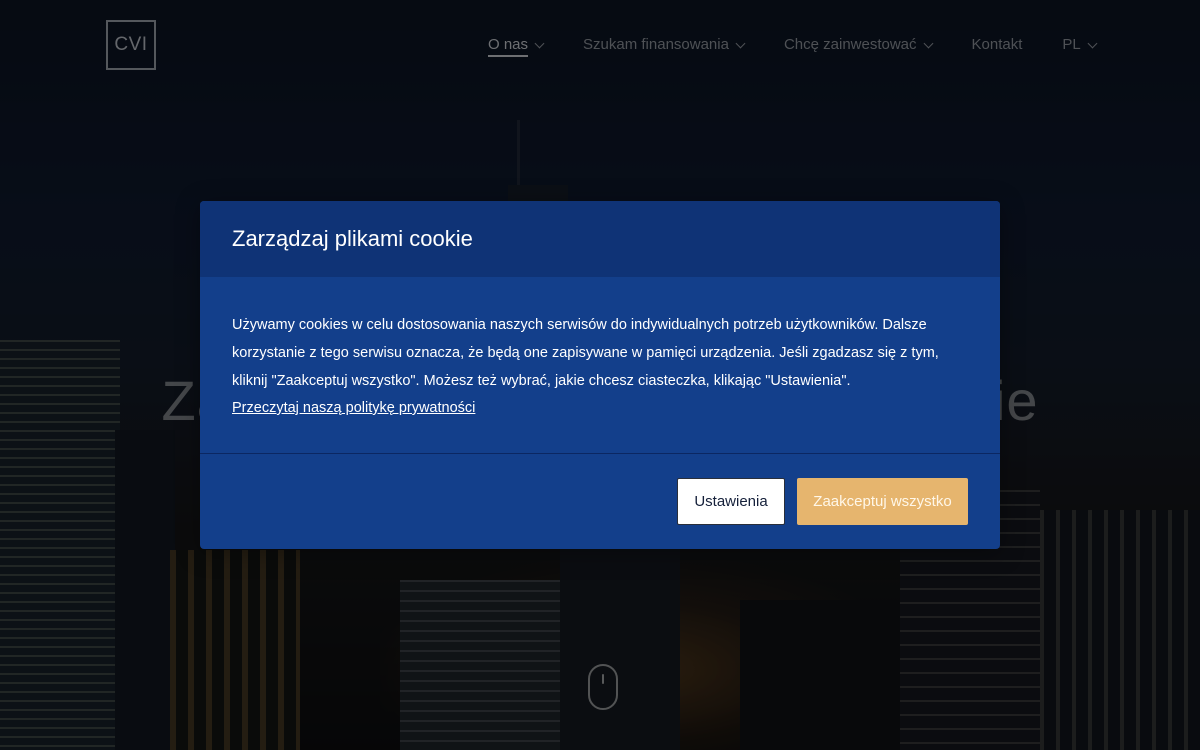 This screenshot has width=1200, height=750. I want to click on modal-title: Zarządzaj plikami cookie, so click(352, 238).